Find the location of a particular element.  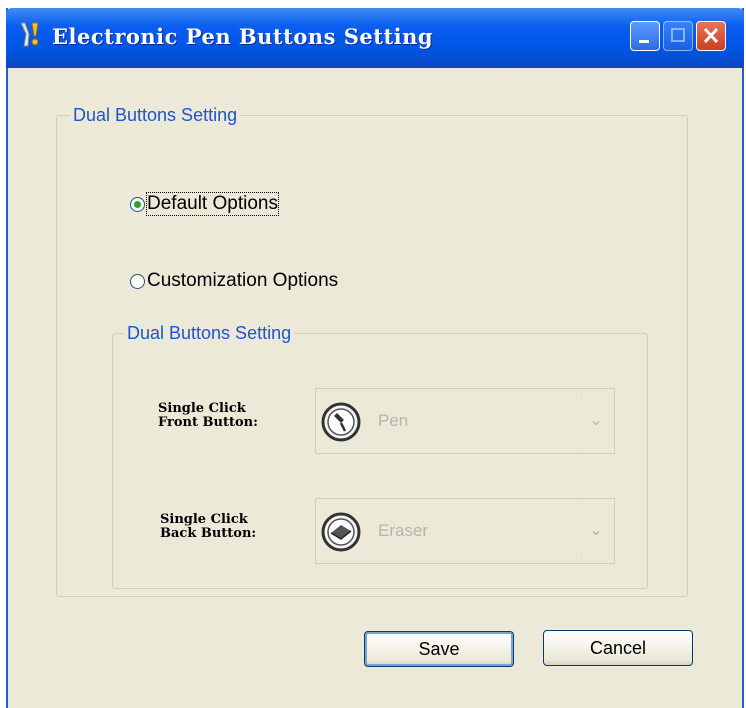

radio-checked-icon is located at coordinates (137, 204).